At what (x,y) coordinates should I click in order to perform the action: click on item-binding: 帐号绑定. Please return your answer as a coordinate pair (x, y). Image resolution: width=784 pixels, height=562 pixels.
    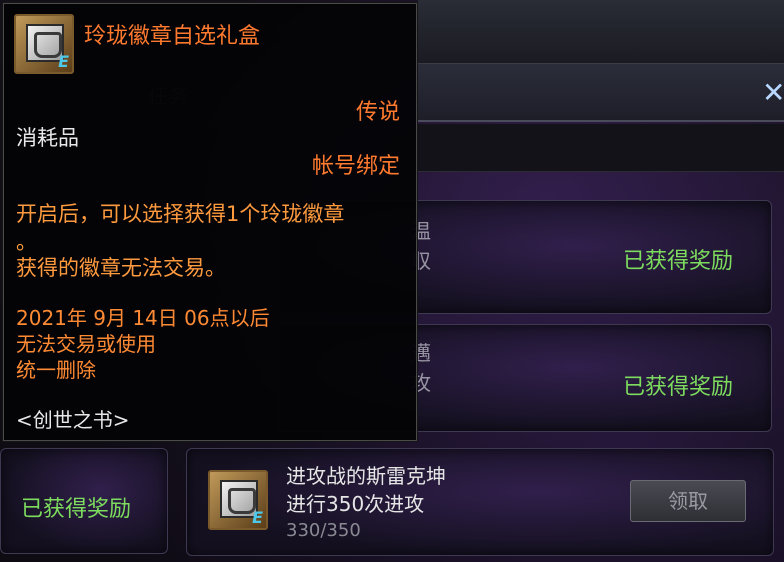
    Looking at the image, I should click on (355, 166).